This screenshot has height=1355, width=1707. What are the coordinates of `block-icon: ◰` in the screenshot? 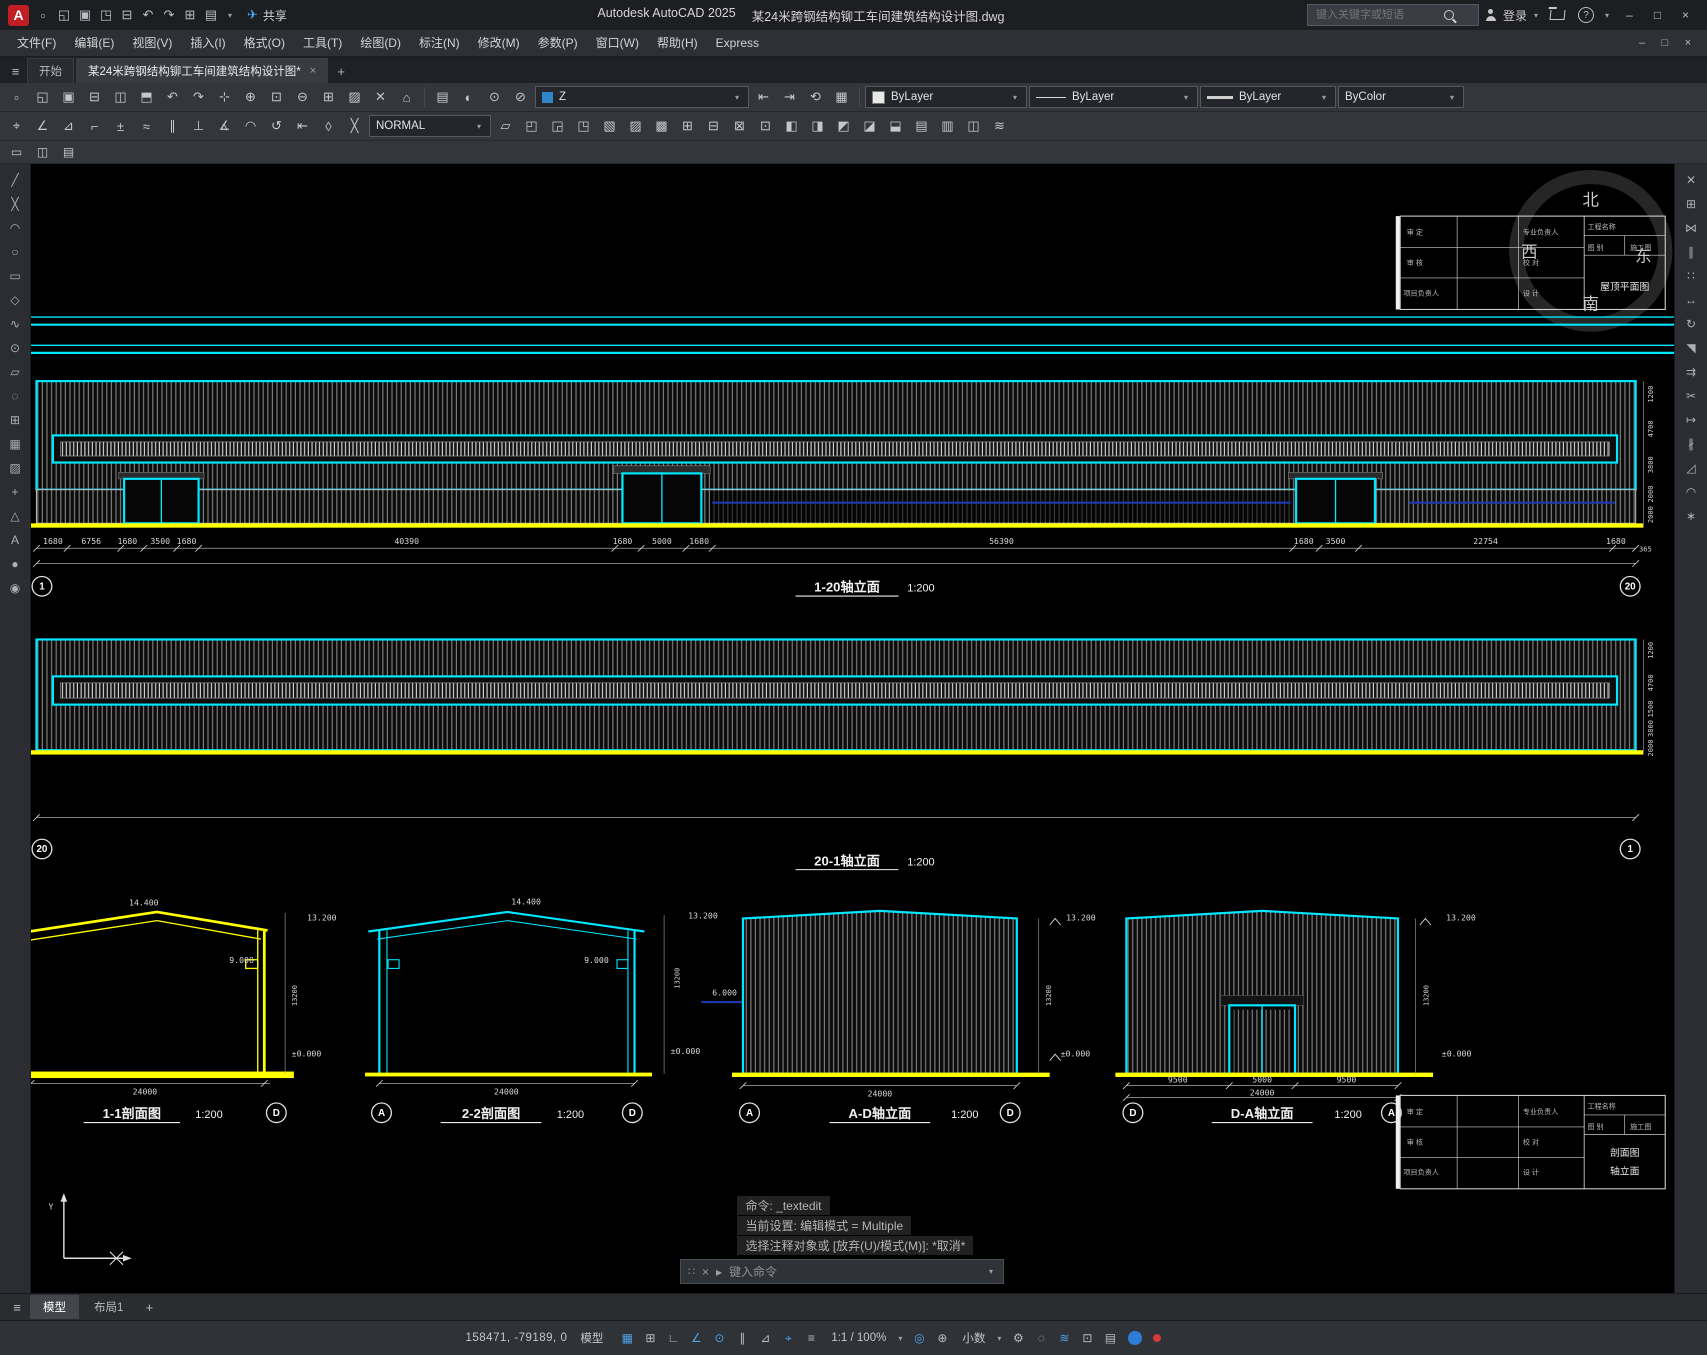 It's located at (531, 126).